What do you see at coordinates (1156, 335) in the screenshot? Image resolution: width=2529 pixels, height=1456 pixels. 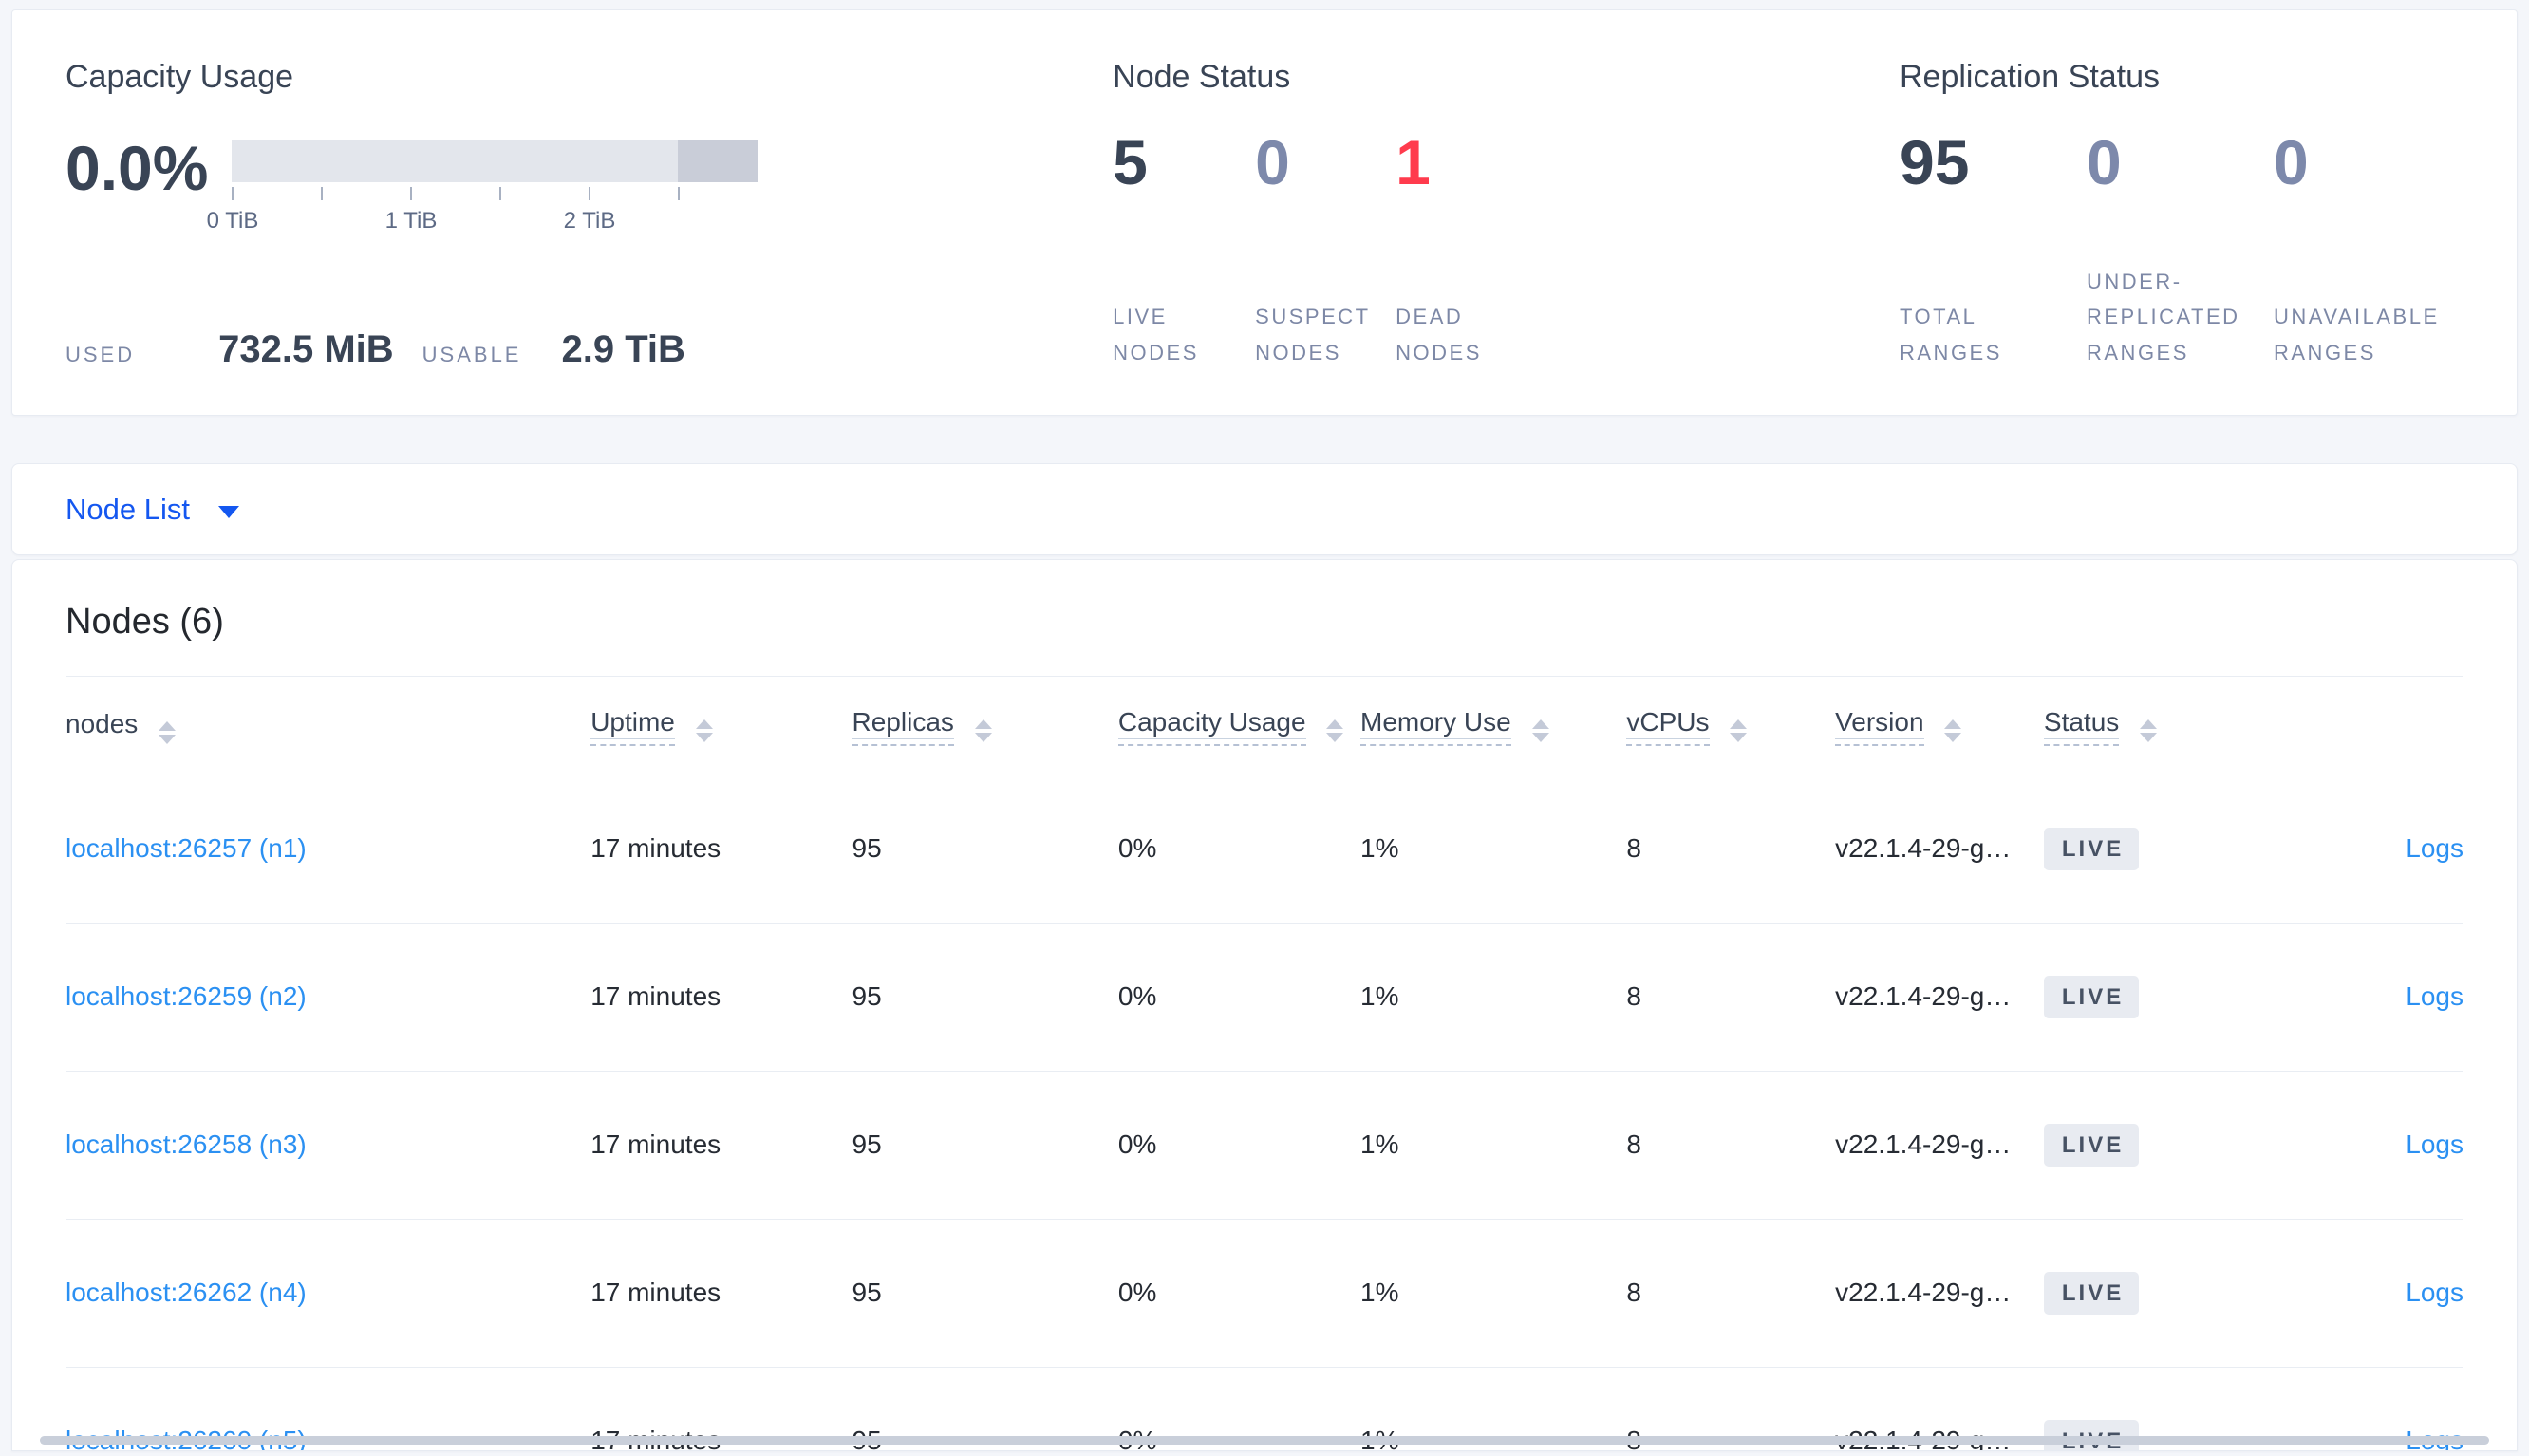 I see `live-nodes-label: LIVE NODES` at bounding box center [1156, 335].